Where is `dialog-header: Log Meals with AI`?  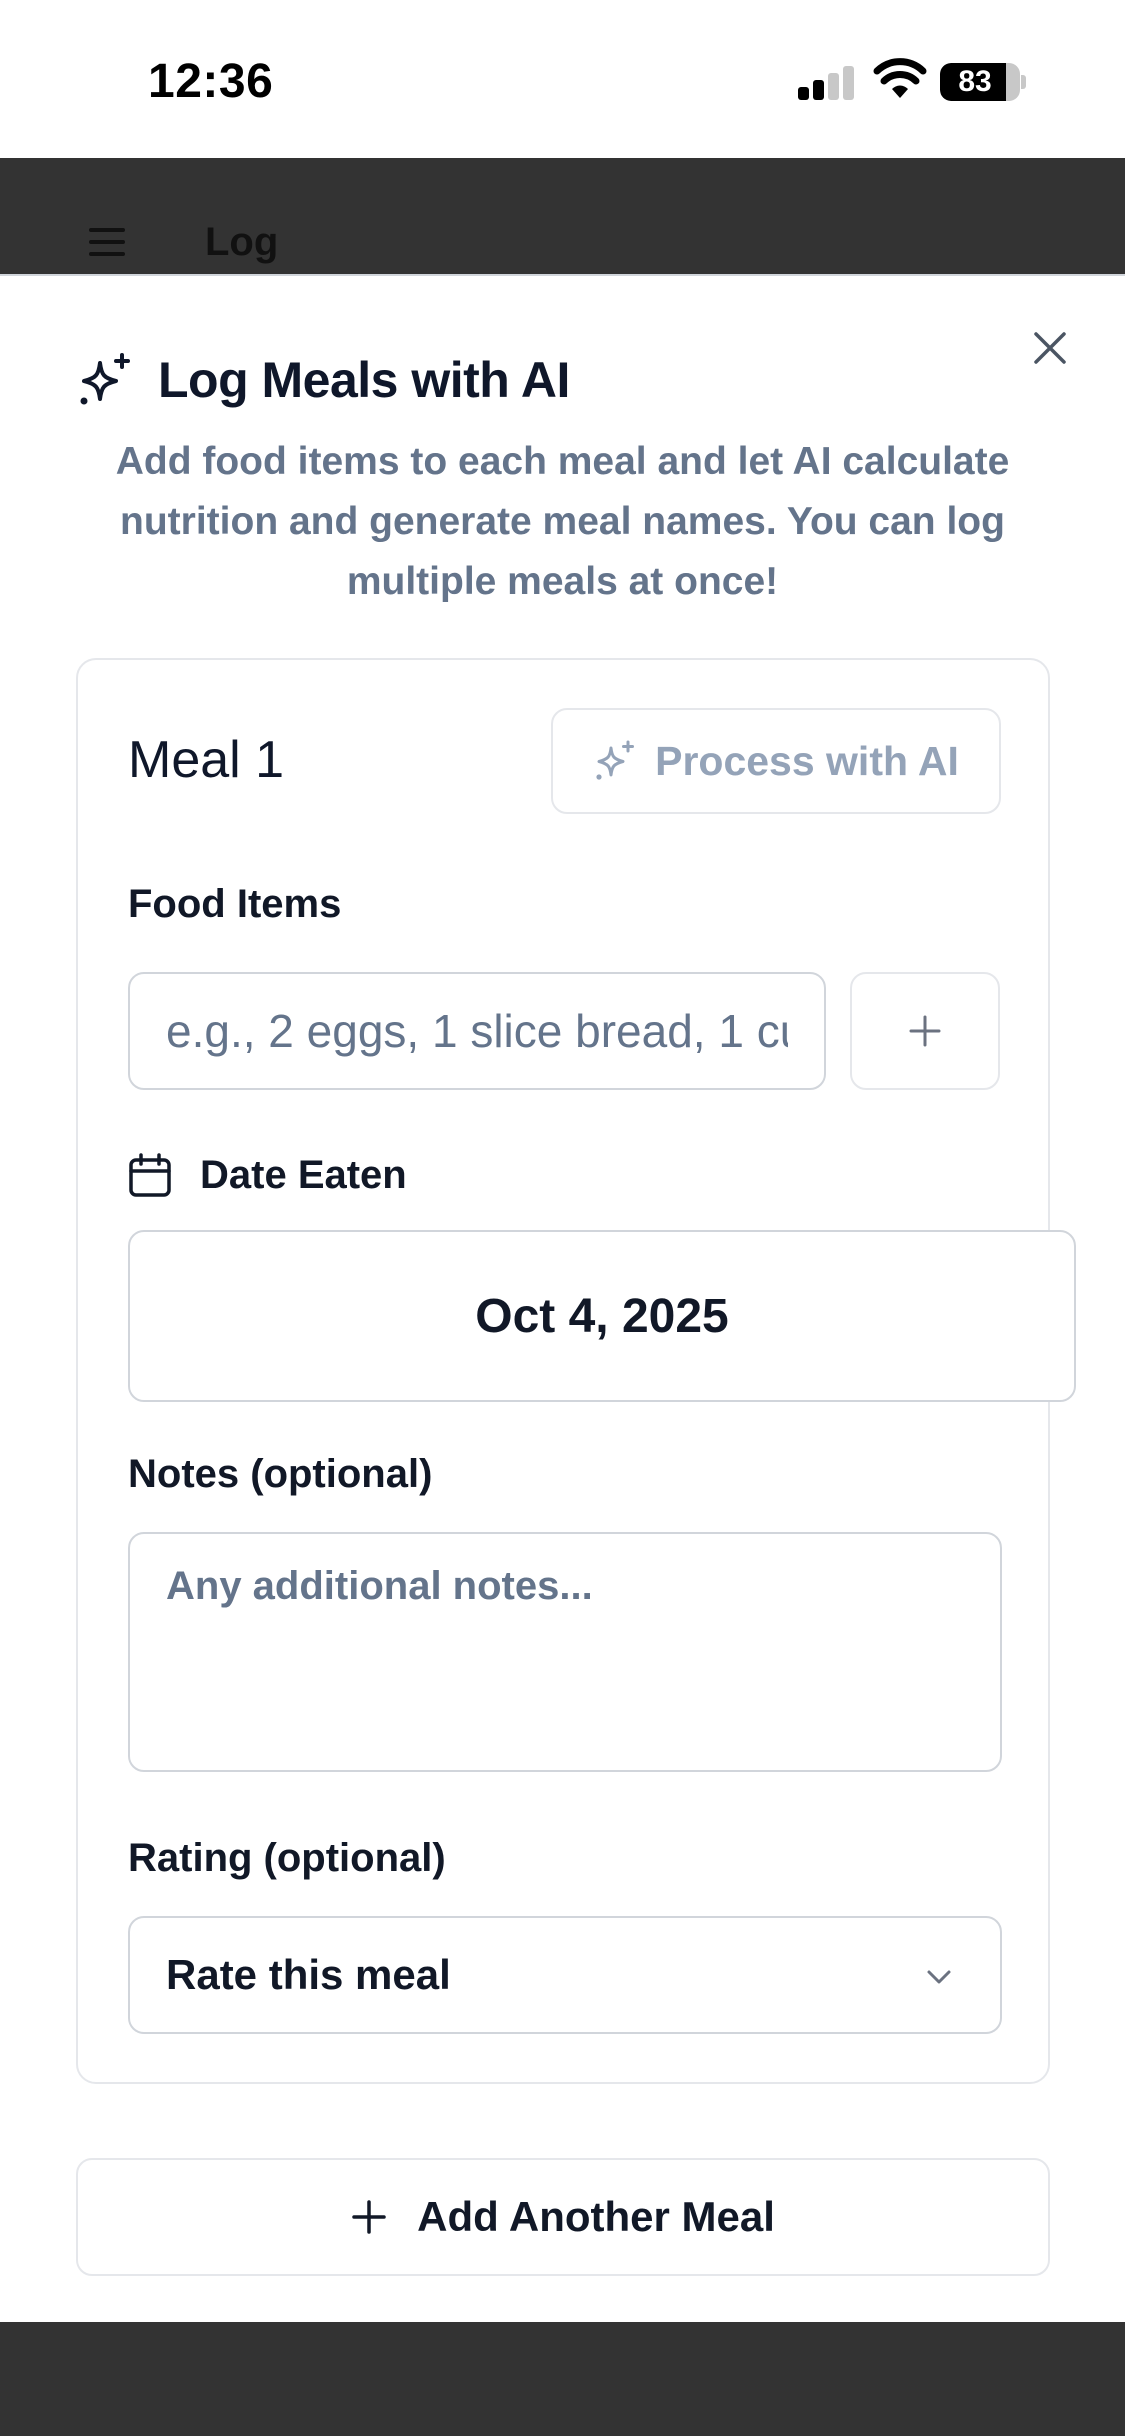
dialog-header: Log Meals with AI is located at coordinates (323, 380).